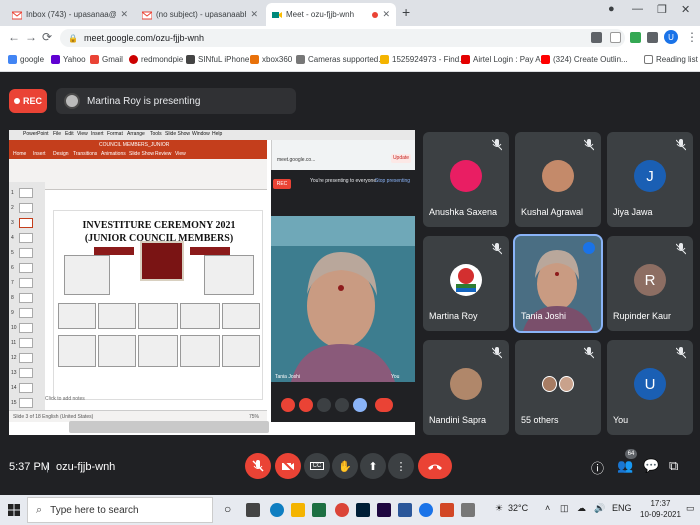  I want to click on bookmark-google: google, so click(26, 59).